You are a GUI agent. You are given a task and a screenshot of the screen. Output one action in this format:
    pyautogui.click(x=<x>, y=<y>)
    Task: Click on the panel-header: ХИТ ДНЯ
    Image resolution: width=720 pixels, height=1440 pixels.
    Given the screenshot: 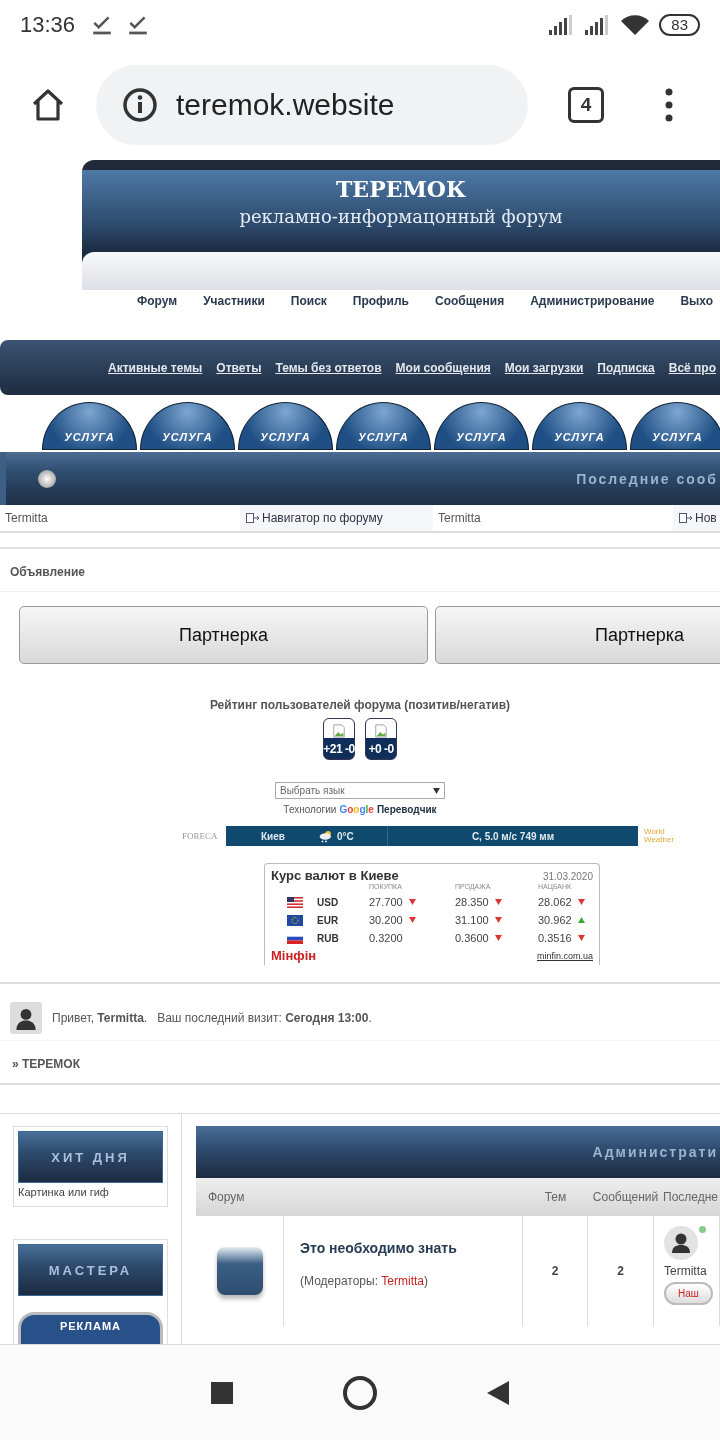 What is the action you would take?
    pyautogui.click(x=90, y=1157)
    